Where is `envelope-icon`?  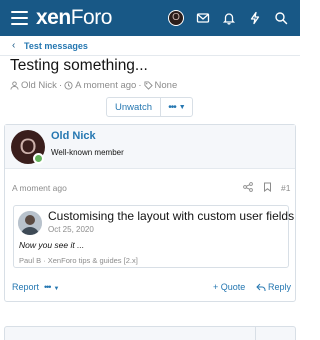 envelope-icon is located at coordinates (203, 18).